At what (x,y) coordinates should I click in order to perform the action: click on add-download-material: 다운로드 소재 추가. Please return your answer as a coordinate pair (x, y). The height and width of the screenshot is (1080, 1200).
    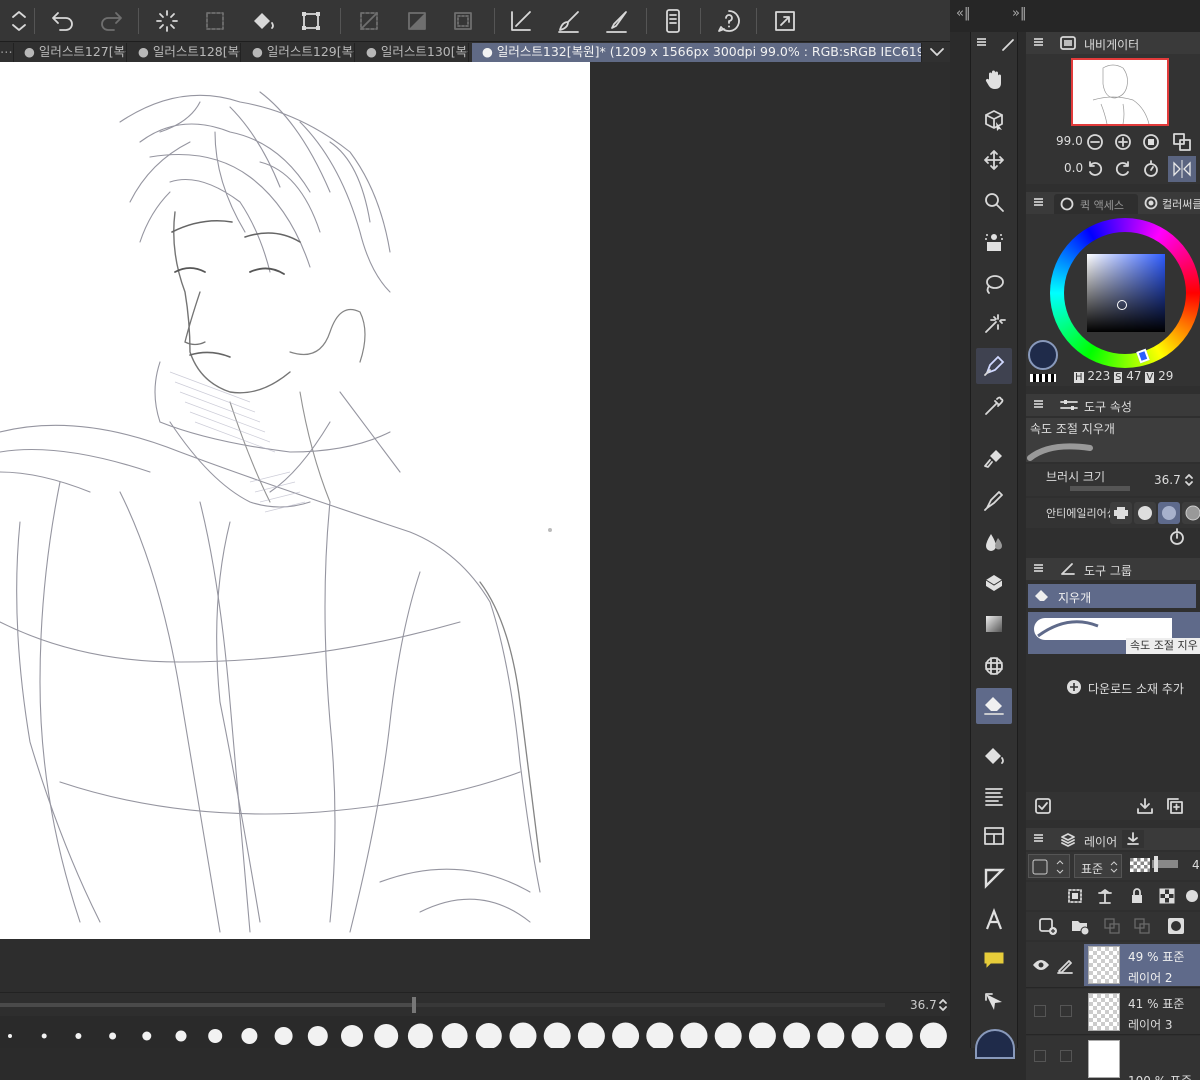
    Looking at the image, I should click on (1136, 688).